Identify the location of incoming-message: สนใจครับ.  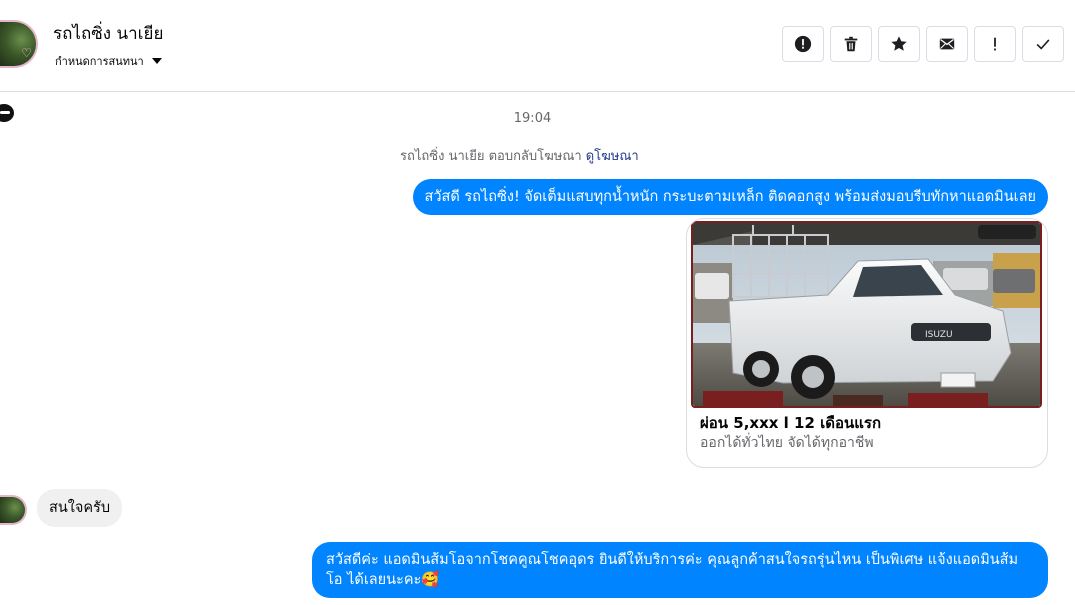
(80, 508).